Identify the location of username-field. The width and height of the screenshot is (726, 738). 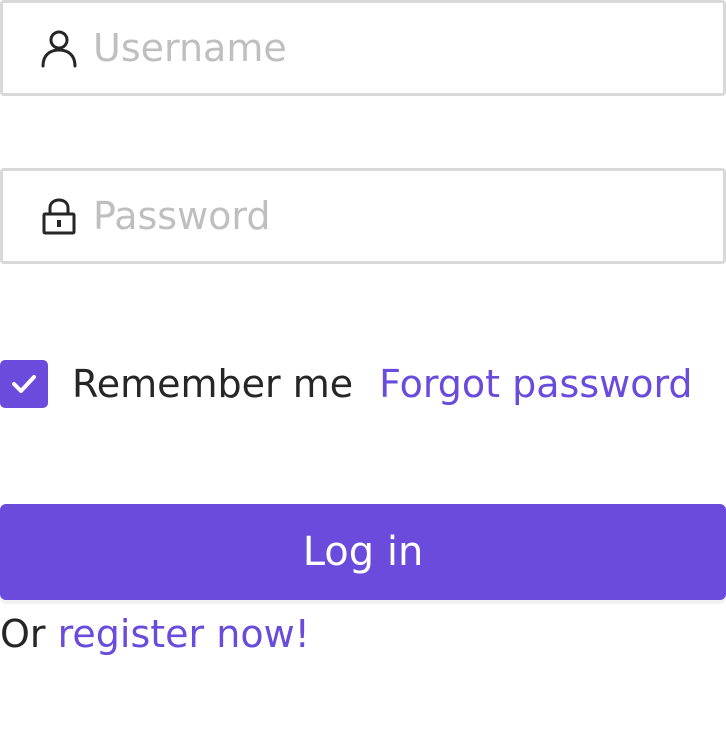
(363, 48).